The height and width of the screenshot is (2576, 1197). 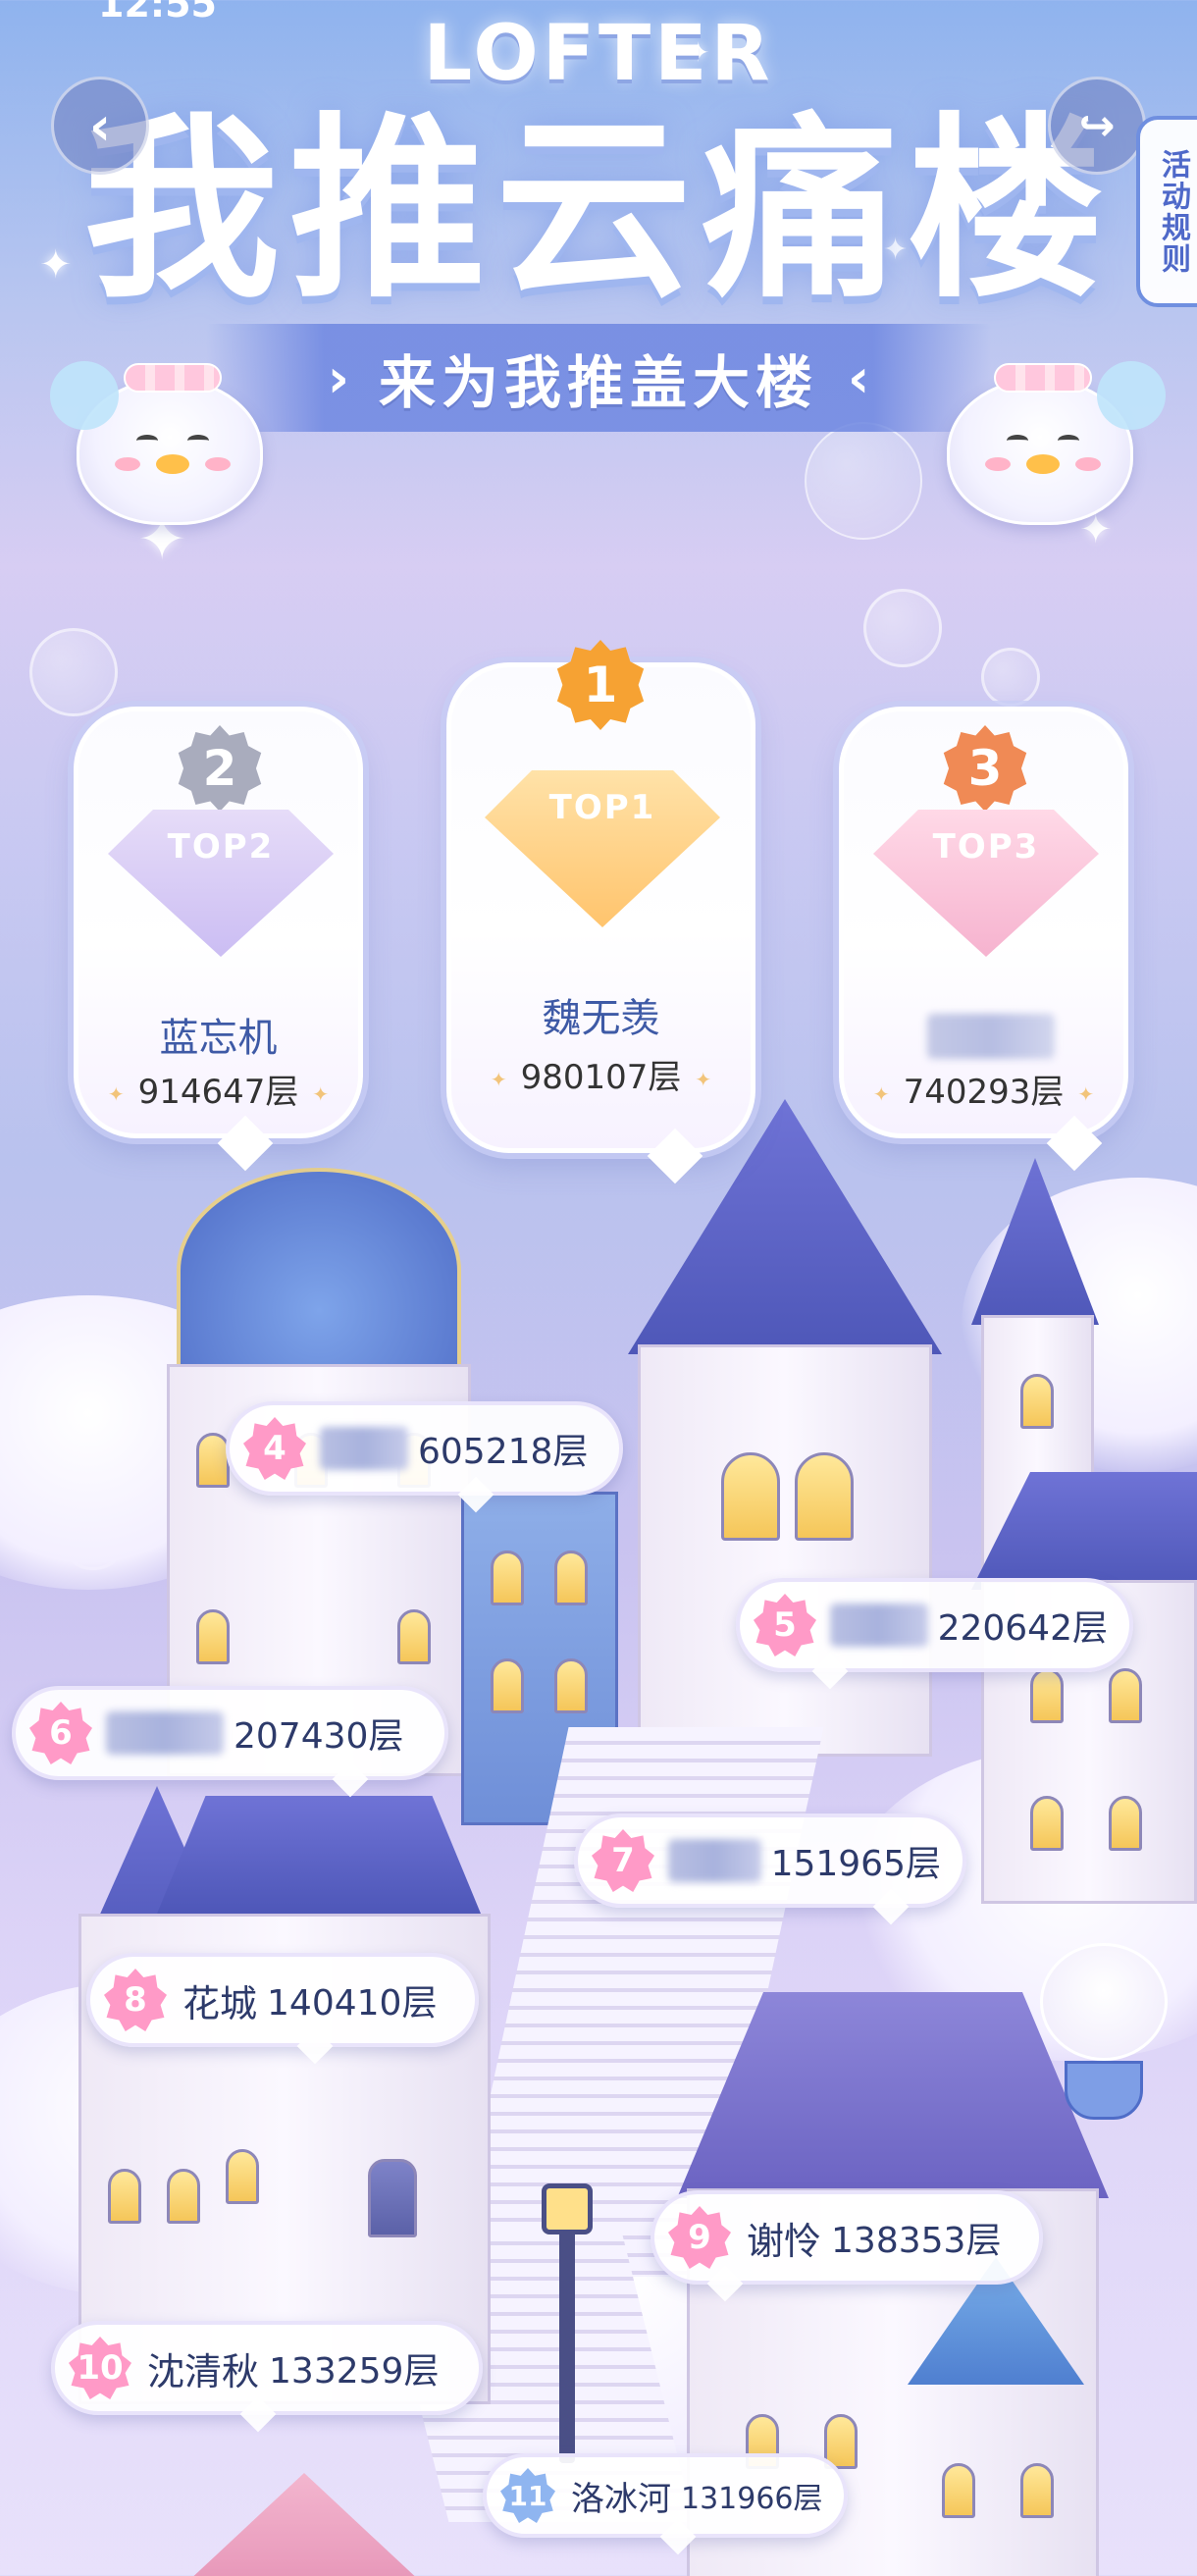 I want to click on podium-name: 魏无羡, so click(x=601, y=1018).